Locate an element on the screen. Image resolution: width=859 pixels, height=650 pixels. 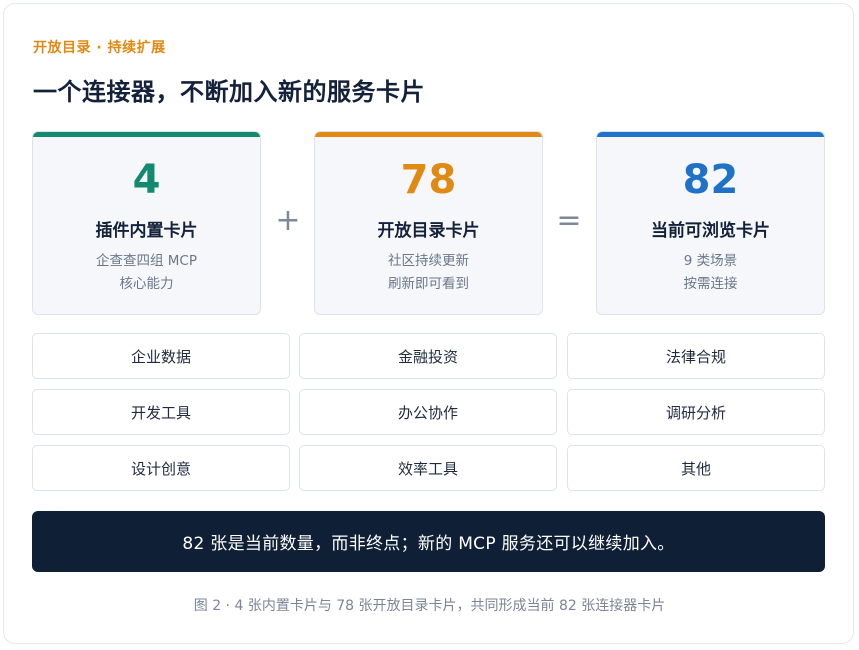
stat-label: 开放目录卡片 is located at coordinates (428, 231).